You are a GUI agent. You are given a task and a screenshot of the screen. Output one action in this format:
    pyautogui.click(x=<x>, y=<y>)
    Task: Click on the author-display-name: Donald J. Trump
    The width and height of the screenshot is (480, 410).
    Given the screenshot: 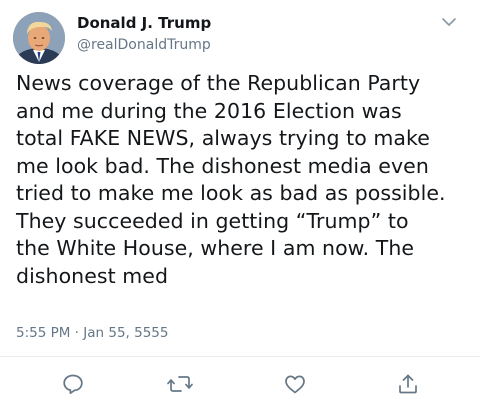 What is the action you would take?
    pyautogui.click(x=144, y=23)
    